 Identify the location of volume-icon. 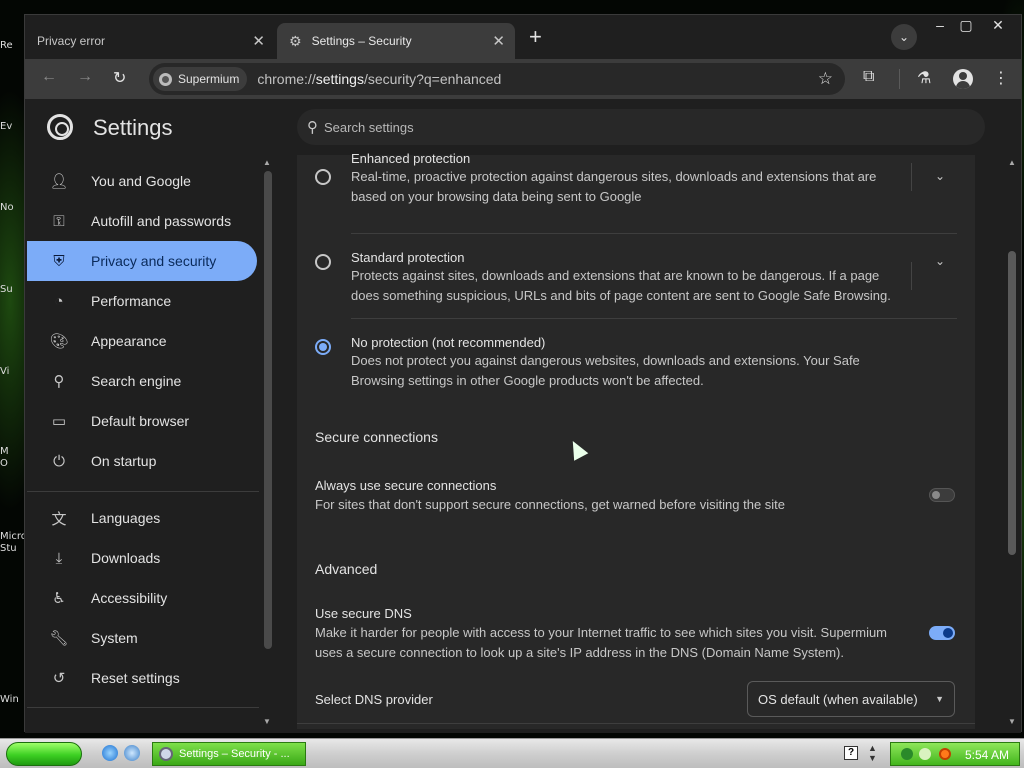
(925, 754).